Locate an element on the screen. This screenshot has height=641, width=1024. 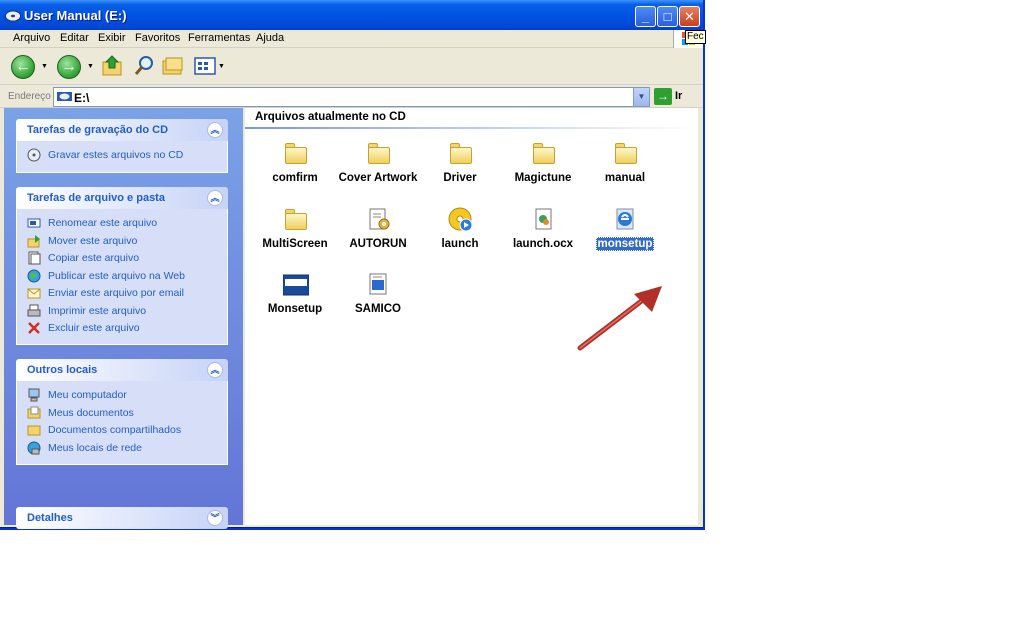
forward-dropdown-icon: ▼ is located at coordinates (90, 66).